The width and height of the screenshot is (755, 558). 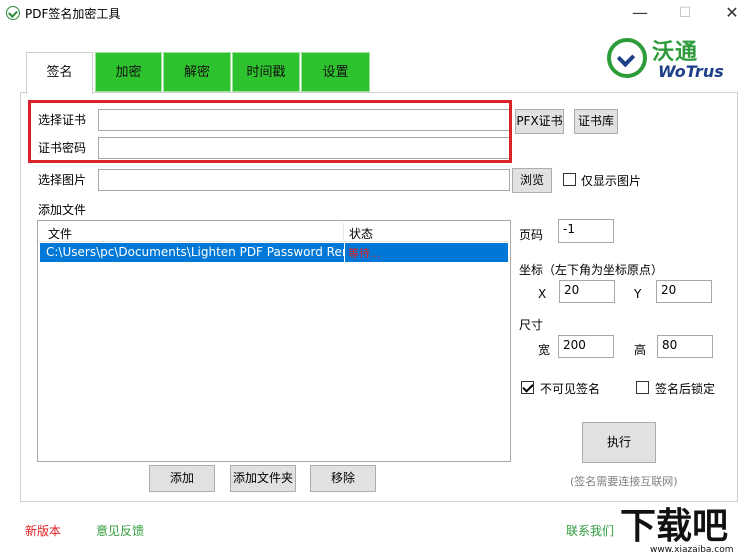 I want to click on close-icon: ✕, so click(x=732, y=13).